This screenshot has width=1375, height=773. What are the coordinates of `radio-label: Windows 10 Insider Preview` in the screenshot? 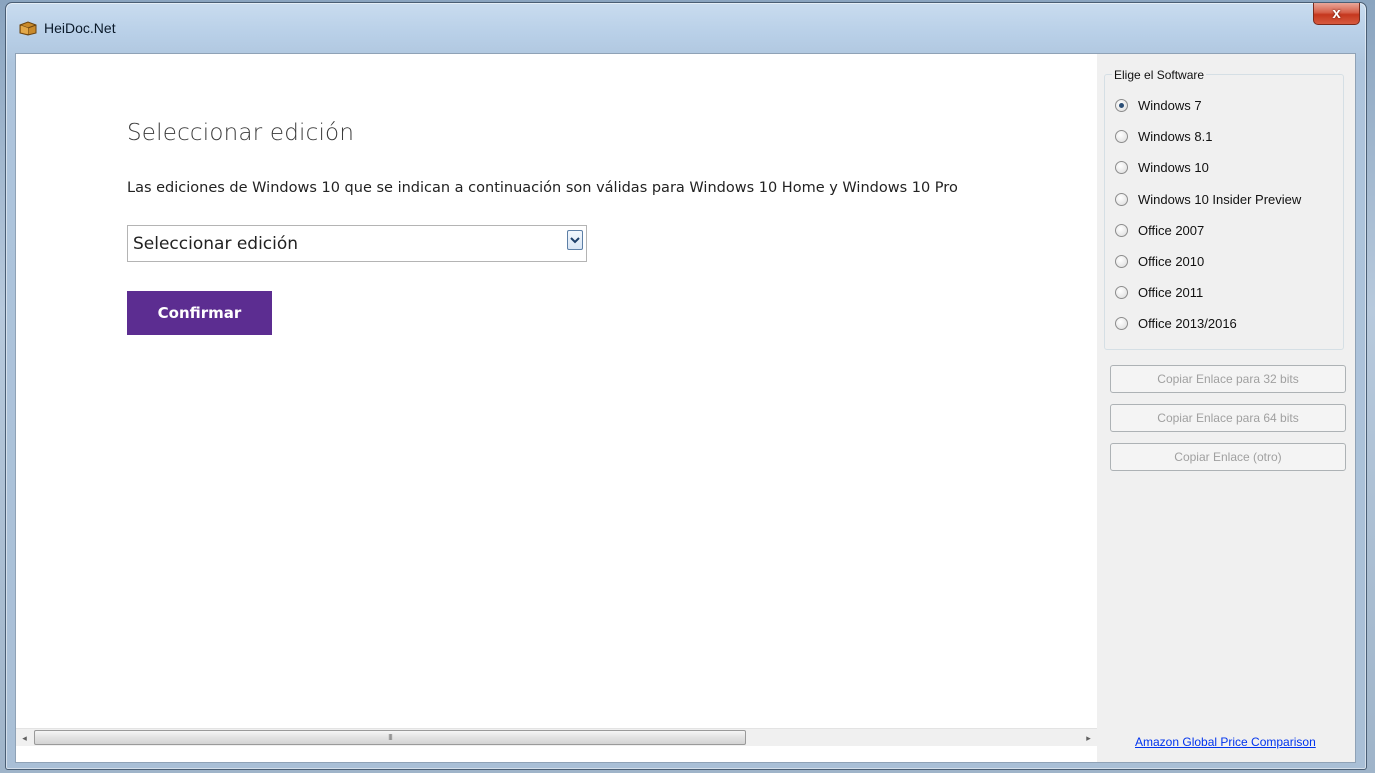 It's located at (1220, 199).